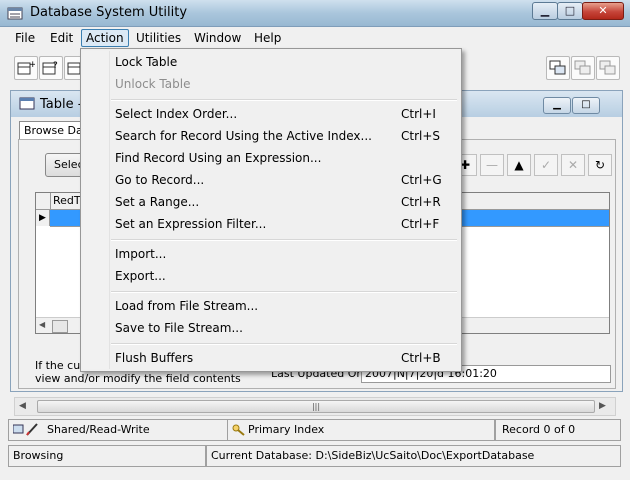 The height and width of the screenshot is (480, 630). What do you see at coordinates (43, 218) in the screenshot?
I see `row-indicator-icon: ▶` at bounding box center [43, 218].